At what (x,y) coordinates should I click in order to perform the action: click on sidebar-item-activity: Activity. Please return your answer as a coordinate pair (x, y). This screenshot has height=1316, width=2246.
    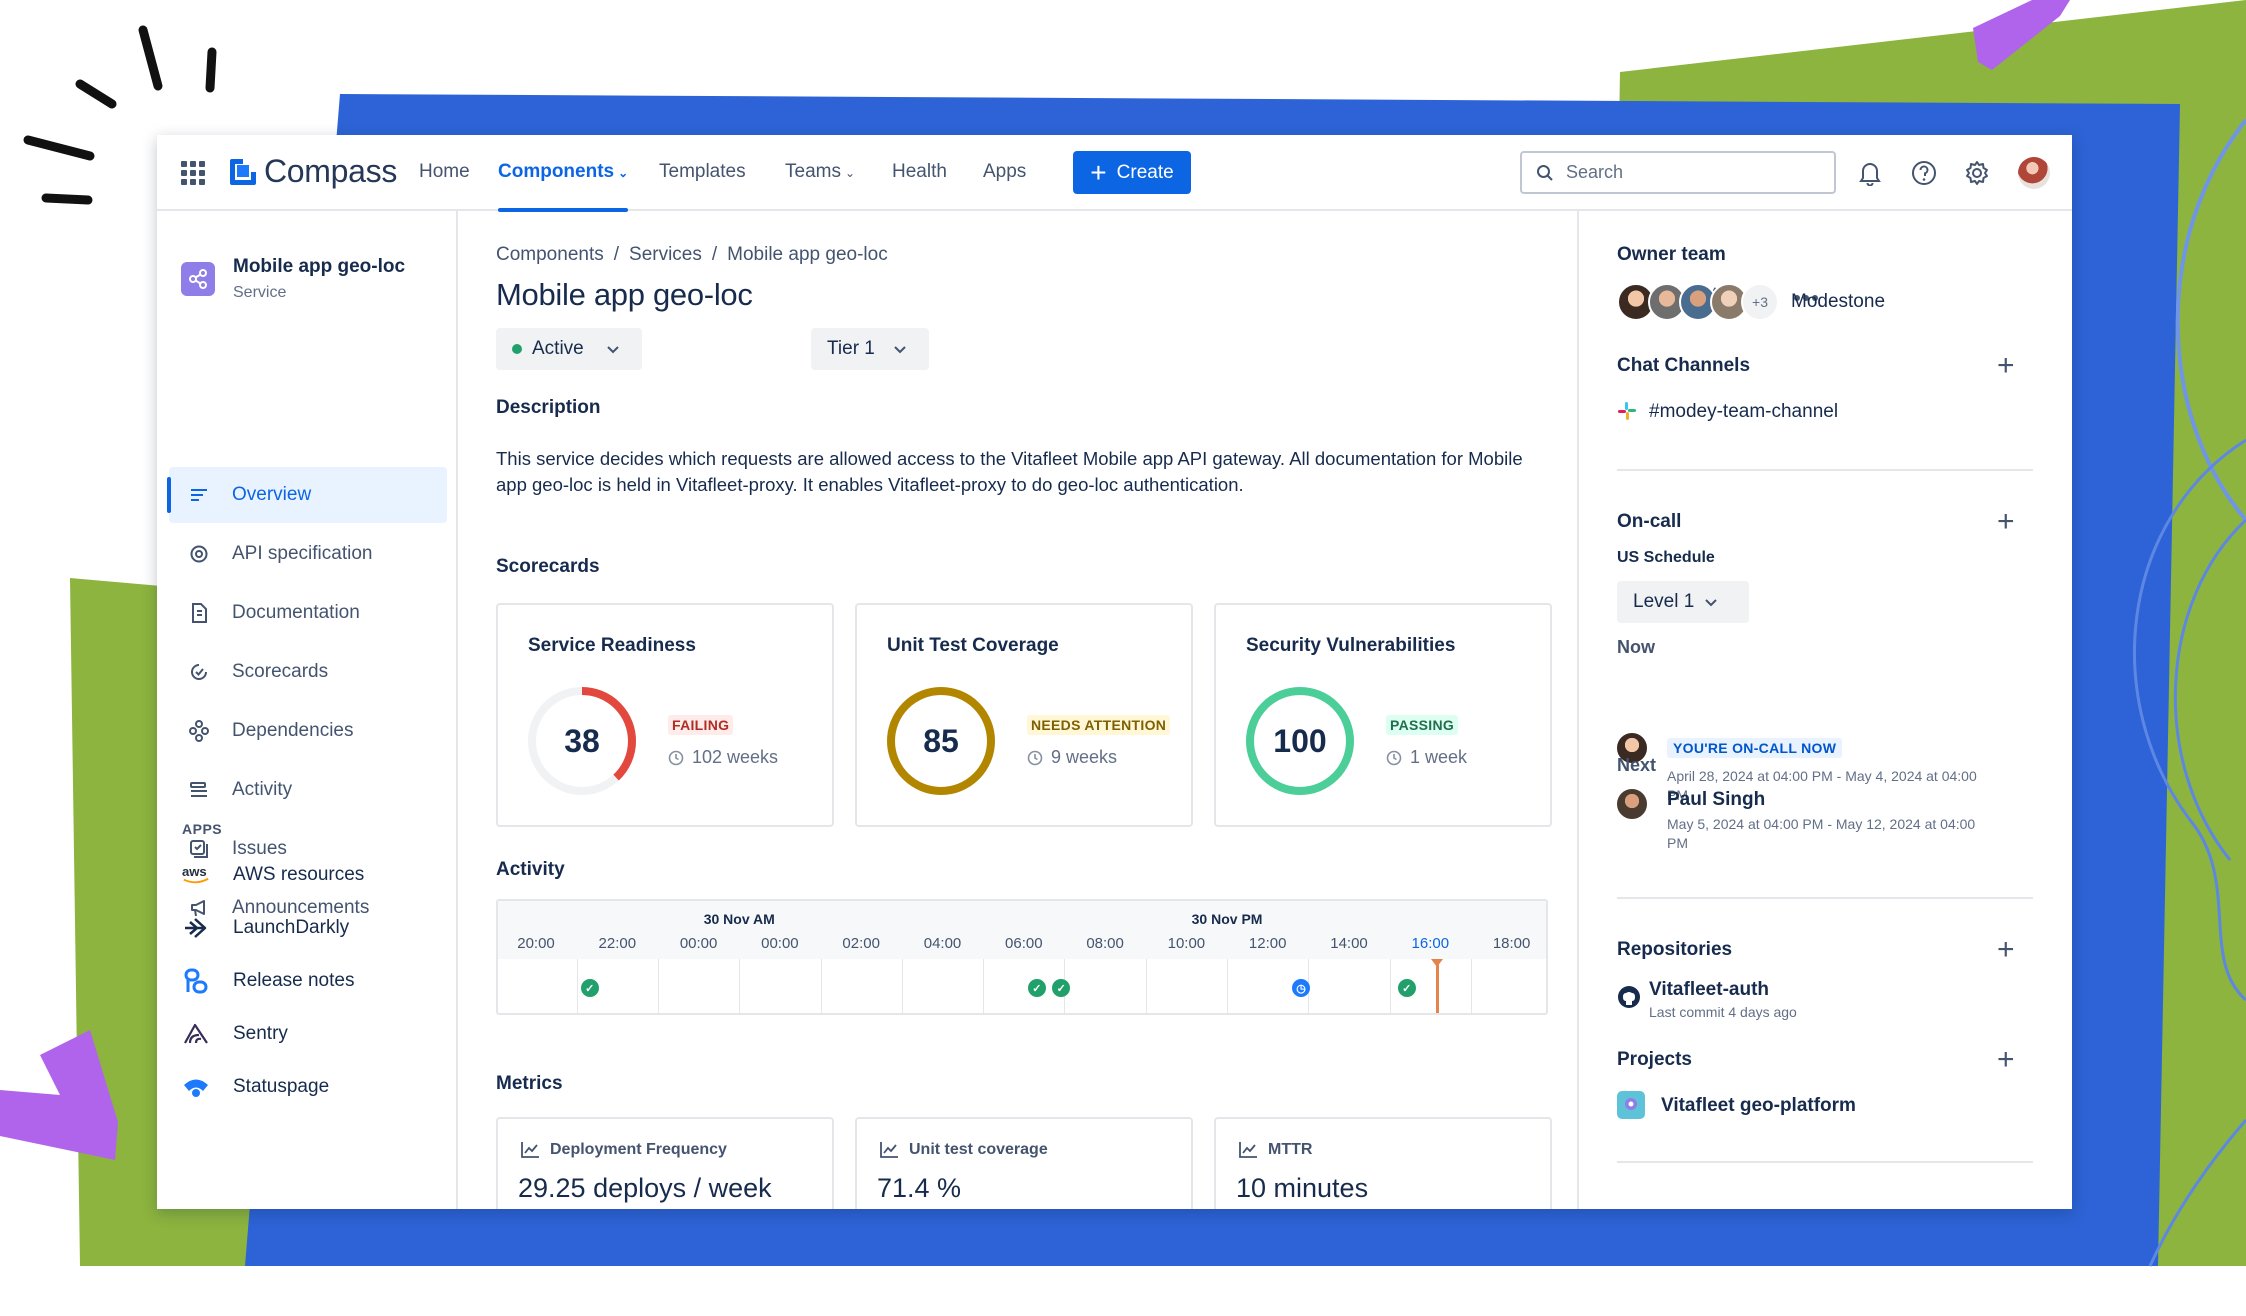
    Looking at the image, I should click on (308, 790).